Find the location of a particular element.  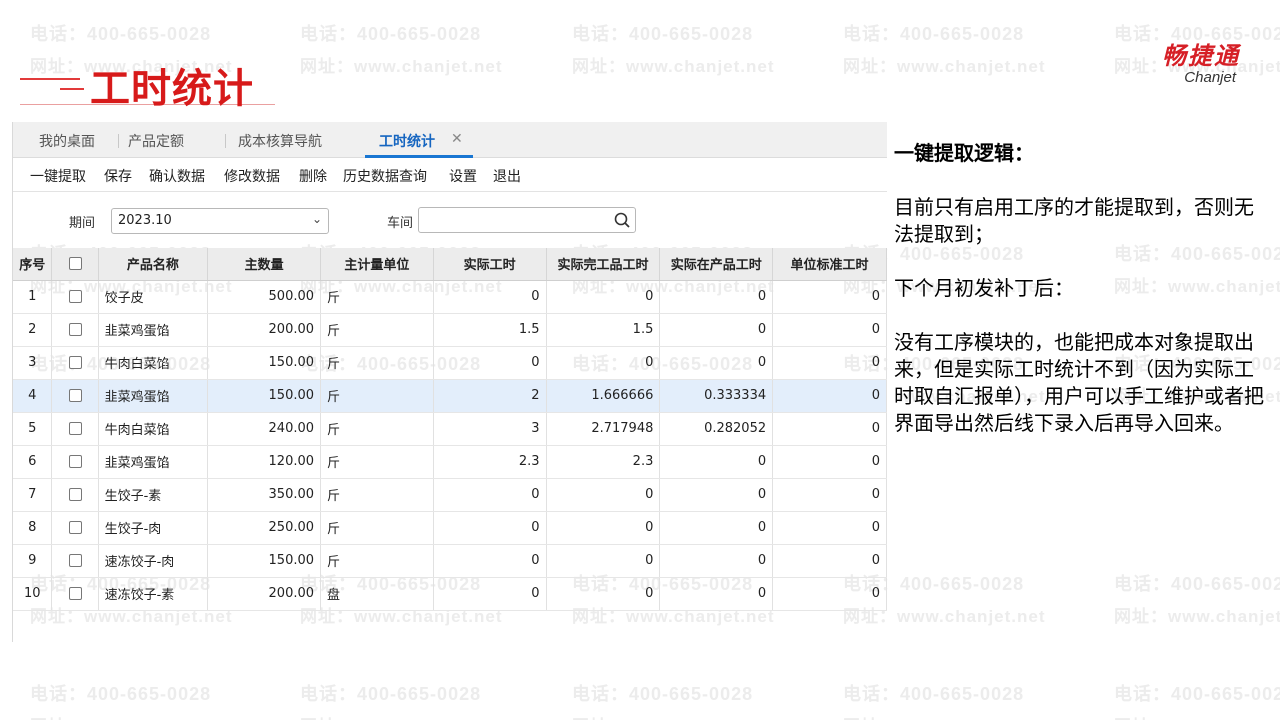

col-header: 主计量单位 is located at coordinates (377, 264).